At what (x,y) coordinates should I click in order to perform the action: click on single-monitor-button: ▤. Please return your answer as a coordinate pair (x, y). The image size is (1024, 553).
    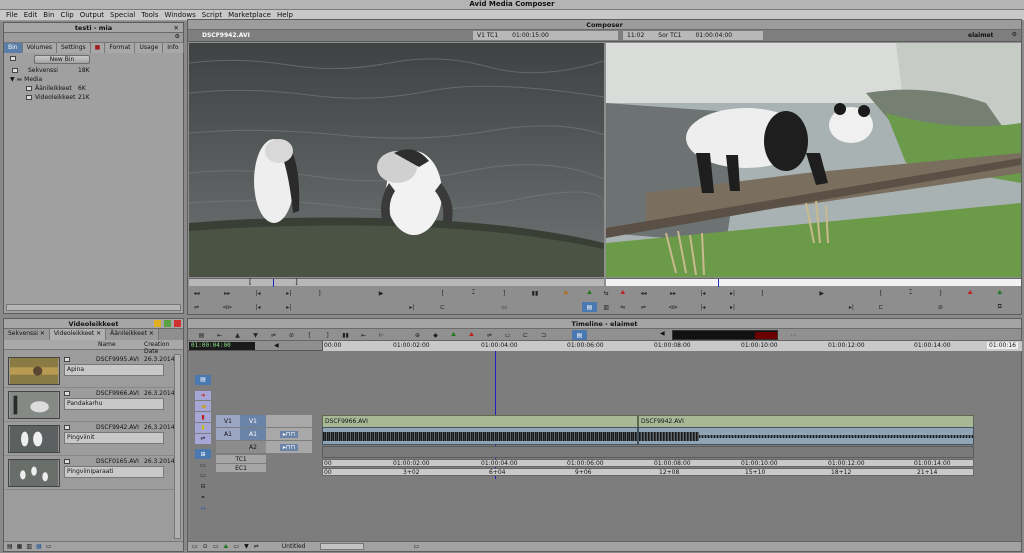
    Looking at the image, I should click on (589, 307).